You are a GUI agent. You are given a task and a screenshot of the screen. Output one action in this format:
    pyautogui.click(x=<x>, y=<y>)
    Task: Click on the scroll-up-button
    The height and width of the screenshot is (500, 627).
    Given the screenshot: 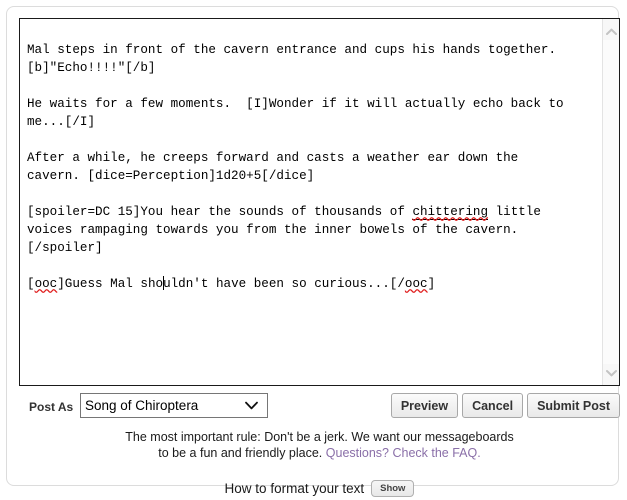 What is the action you would take?
    pyautogui.click(x=611, y=31)
    